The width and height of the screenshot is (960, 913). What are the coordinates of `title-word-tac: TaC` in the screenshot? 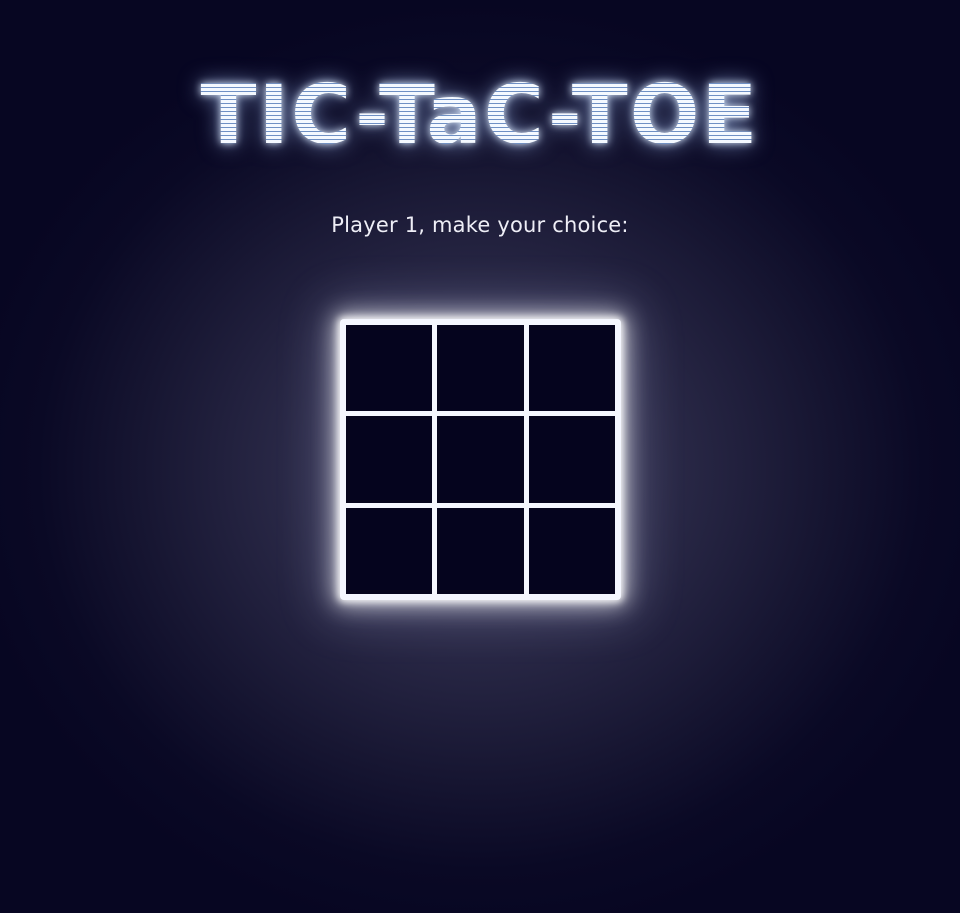 It's located at (463, 115).